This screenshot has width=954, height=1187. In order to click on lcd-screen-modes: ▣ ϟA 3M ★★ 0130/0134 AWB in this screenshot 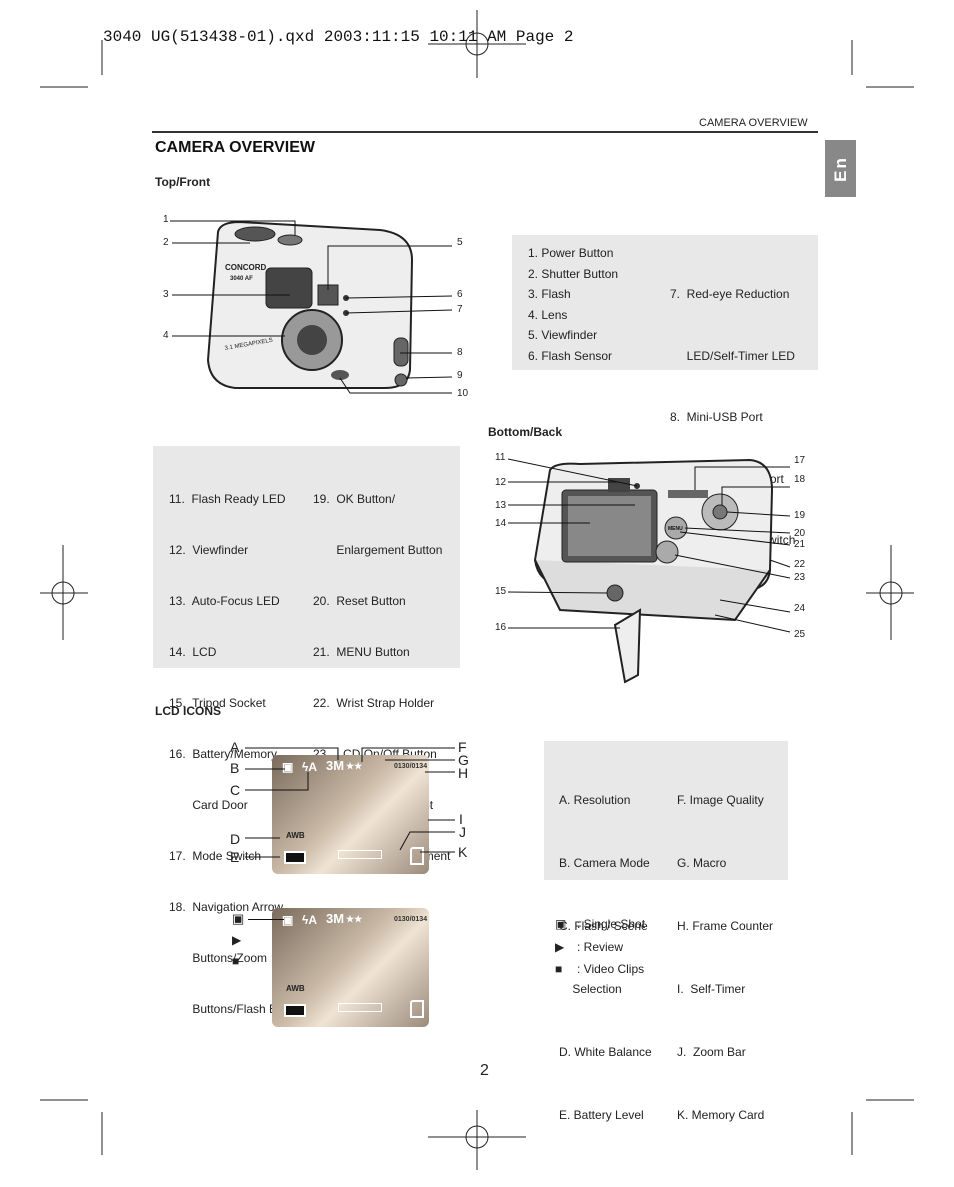, I will do `click(350, 967)`.